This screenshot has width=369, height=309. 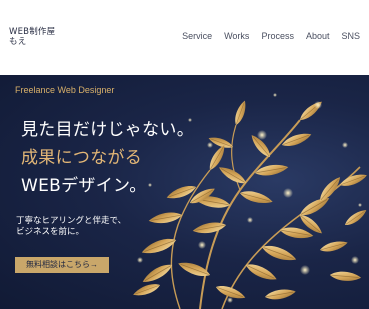 I want to click on logo-line2: もえ, so click(x=18, y=42).